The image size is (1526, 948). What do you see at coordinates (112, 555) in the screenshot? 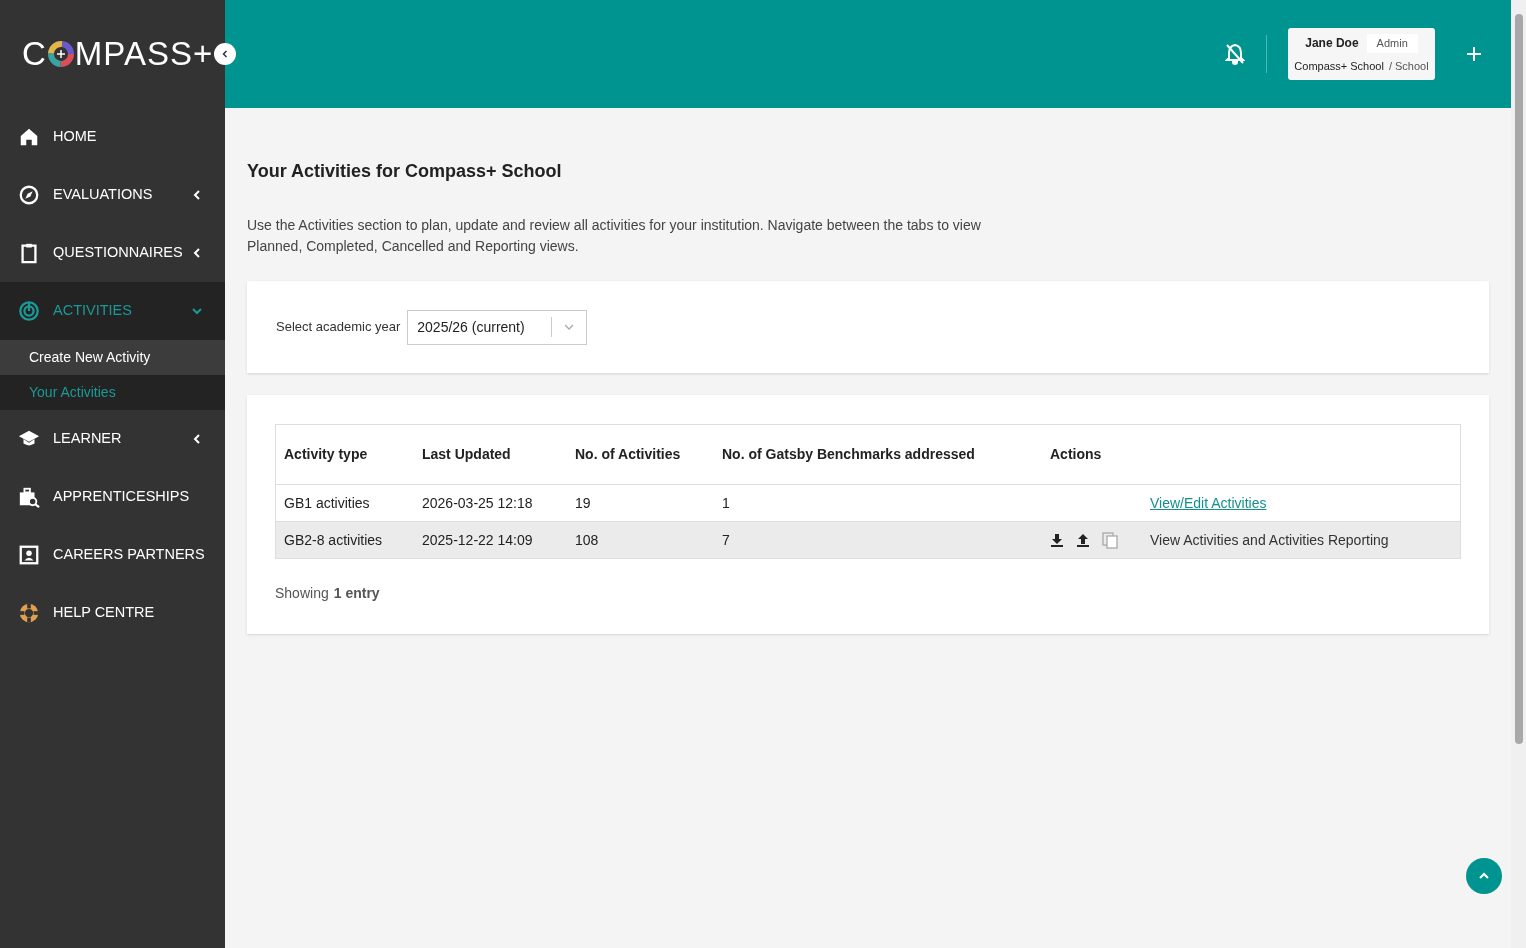
I see `sidebar-item: CAREERS PARTNERS` at bounding box center [112, 555].